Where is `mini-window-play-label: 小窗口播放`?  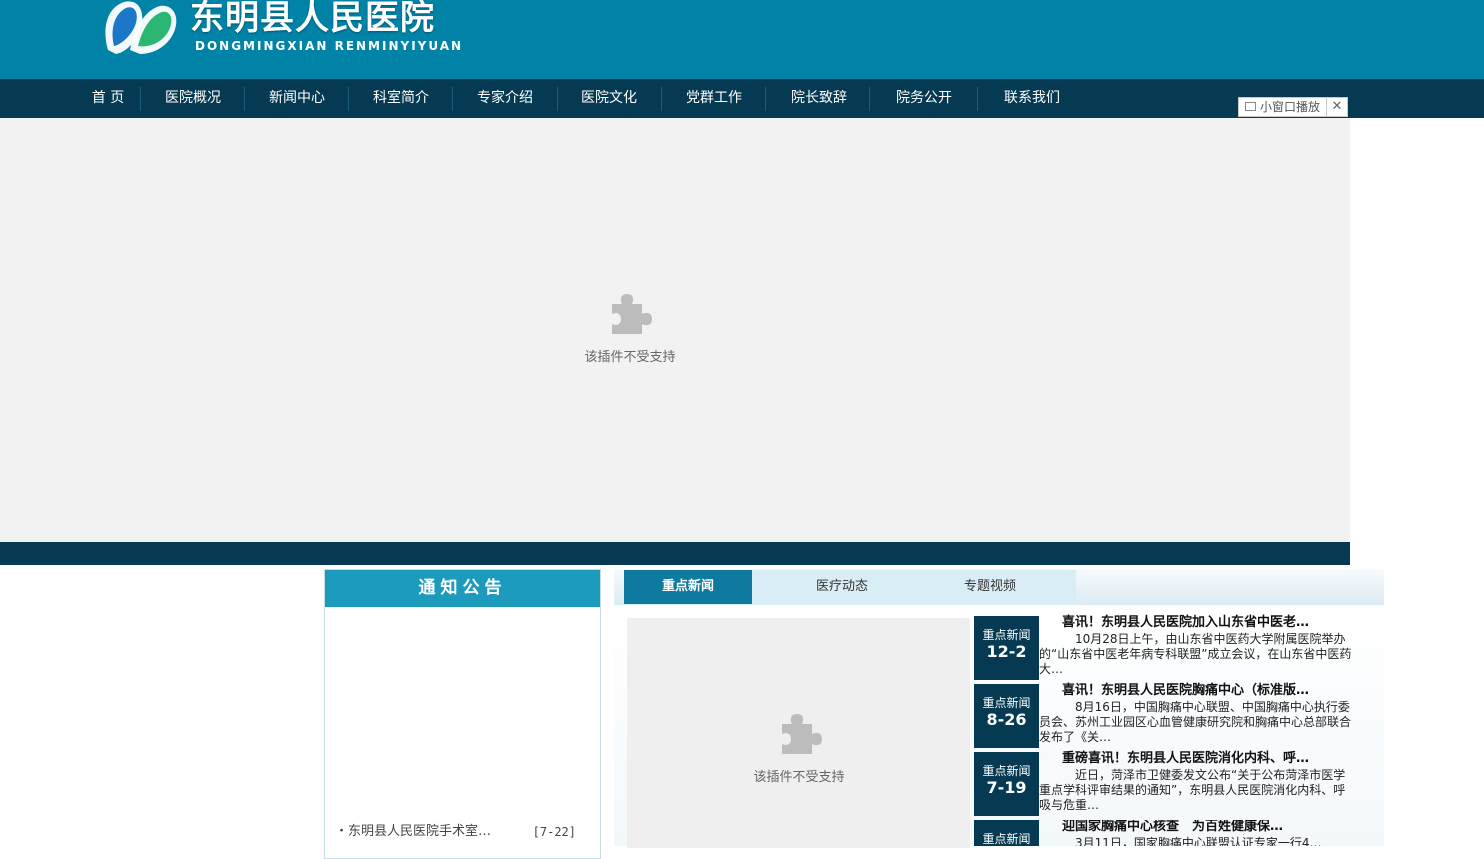 mini-window-play-label: 小窗口播放 is located at coordinates (1290, 107).